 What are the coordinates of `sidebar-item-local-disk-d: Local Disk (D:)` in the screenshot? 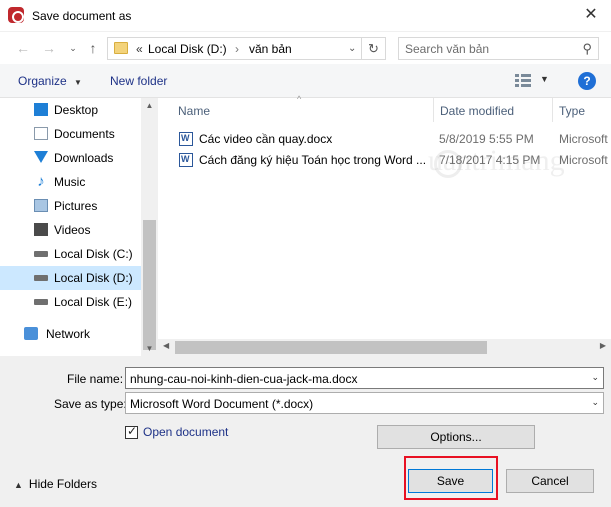 It's located at (70, 278).